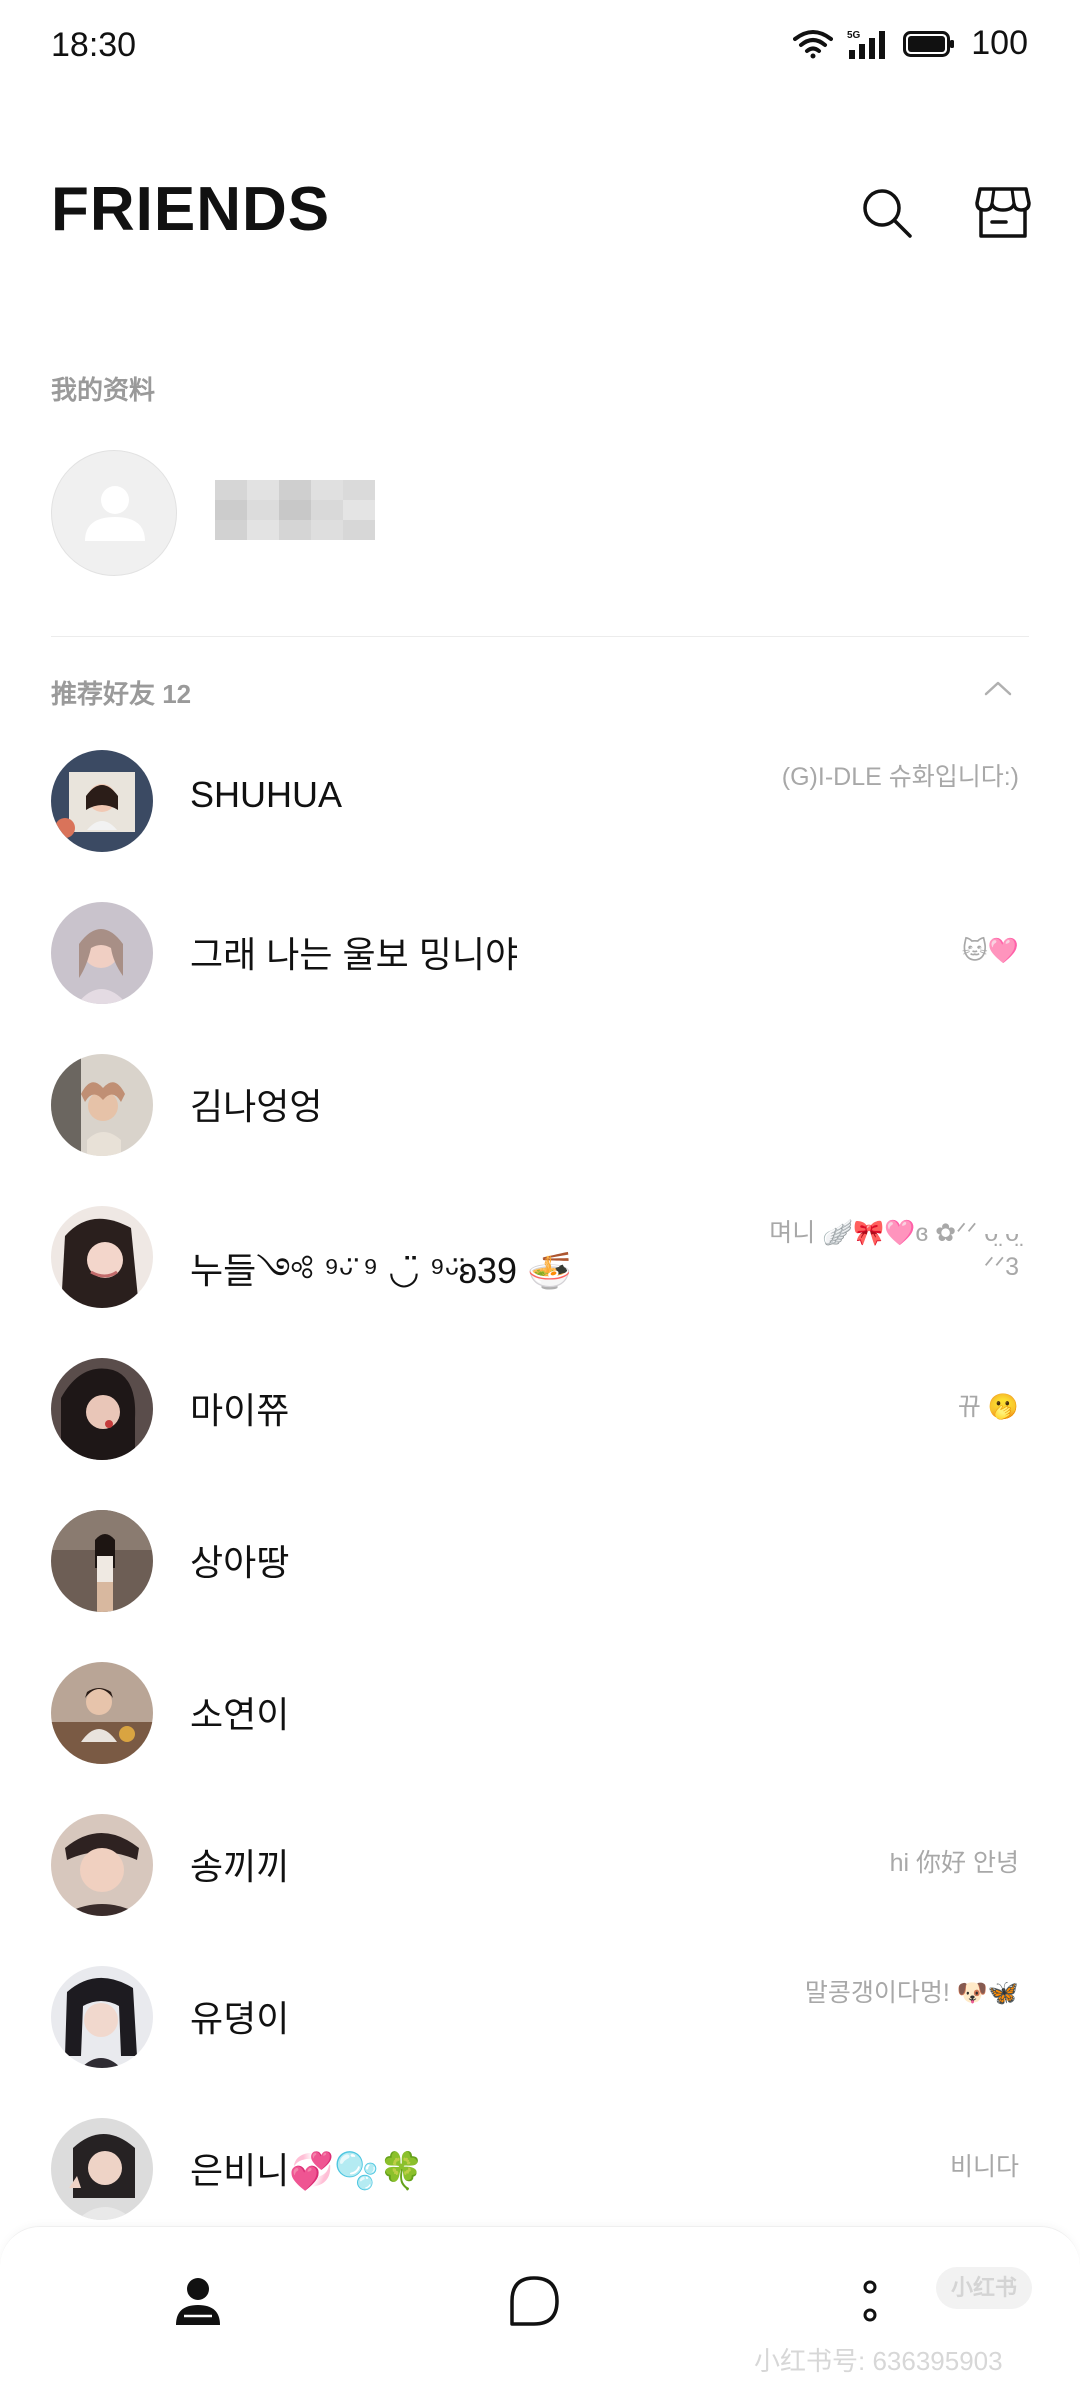 The width and height of the screenshot is (1080, 2400). I want to click on default-user-icon, so click(115, 513).